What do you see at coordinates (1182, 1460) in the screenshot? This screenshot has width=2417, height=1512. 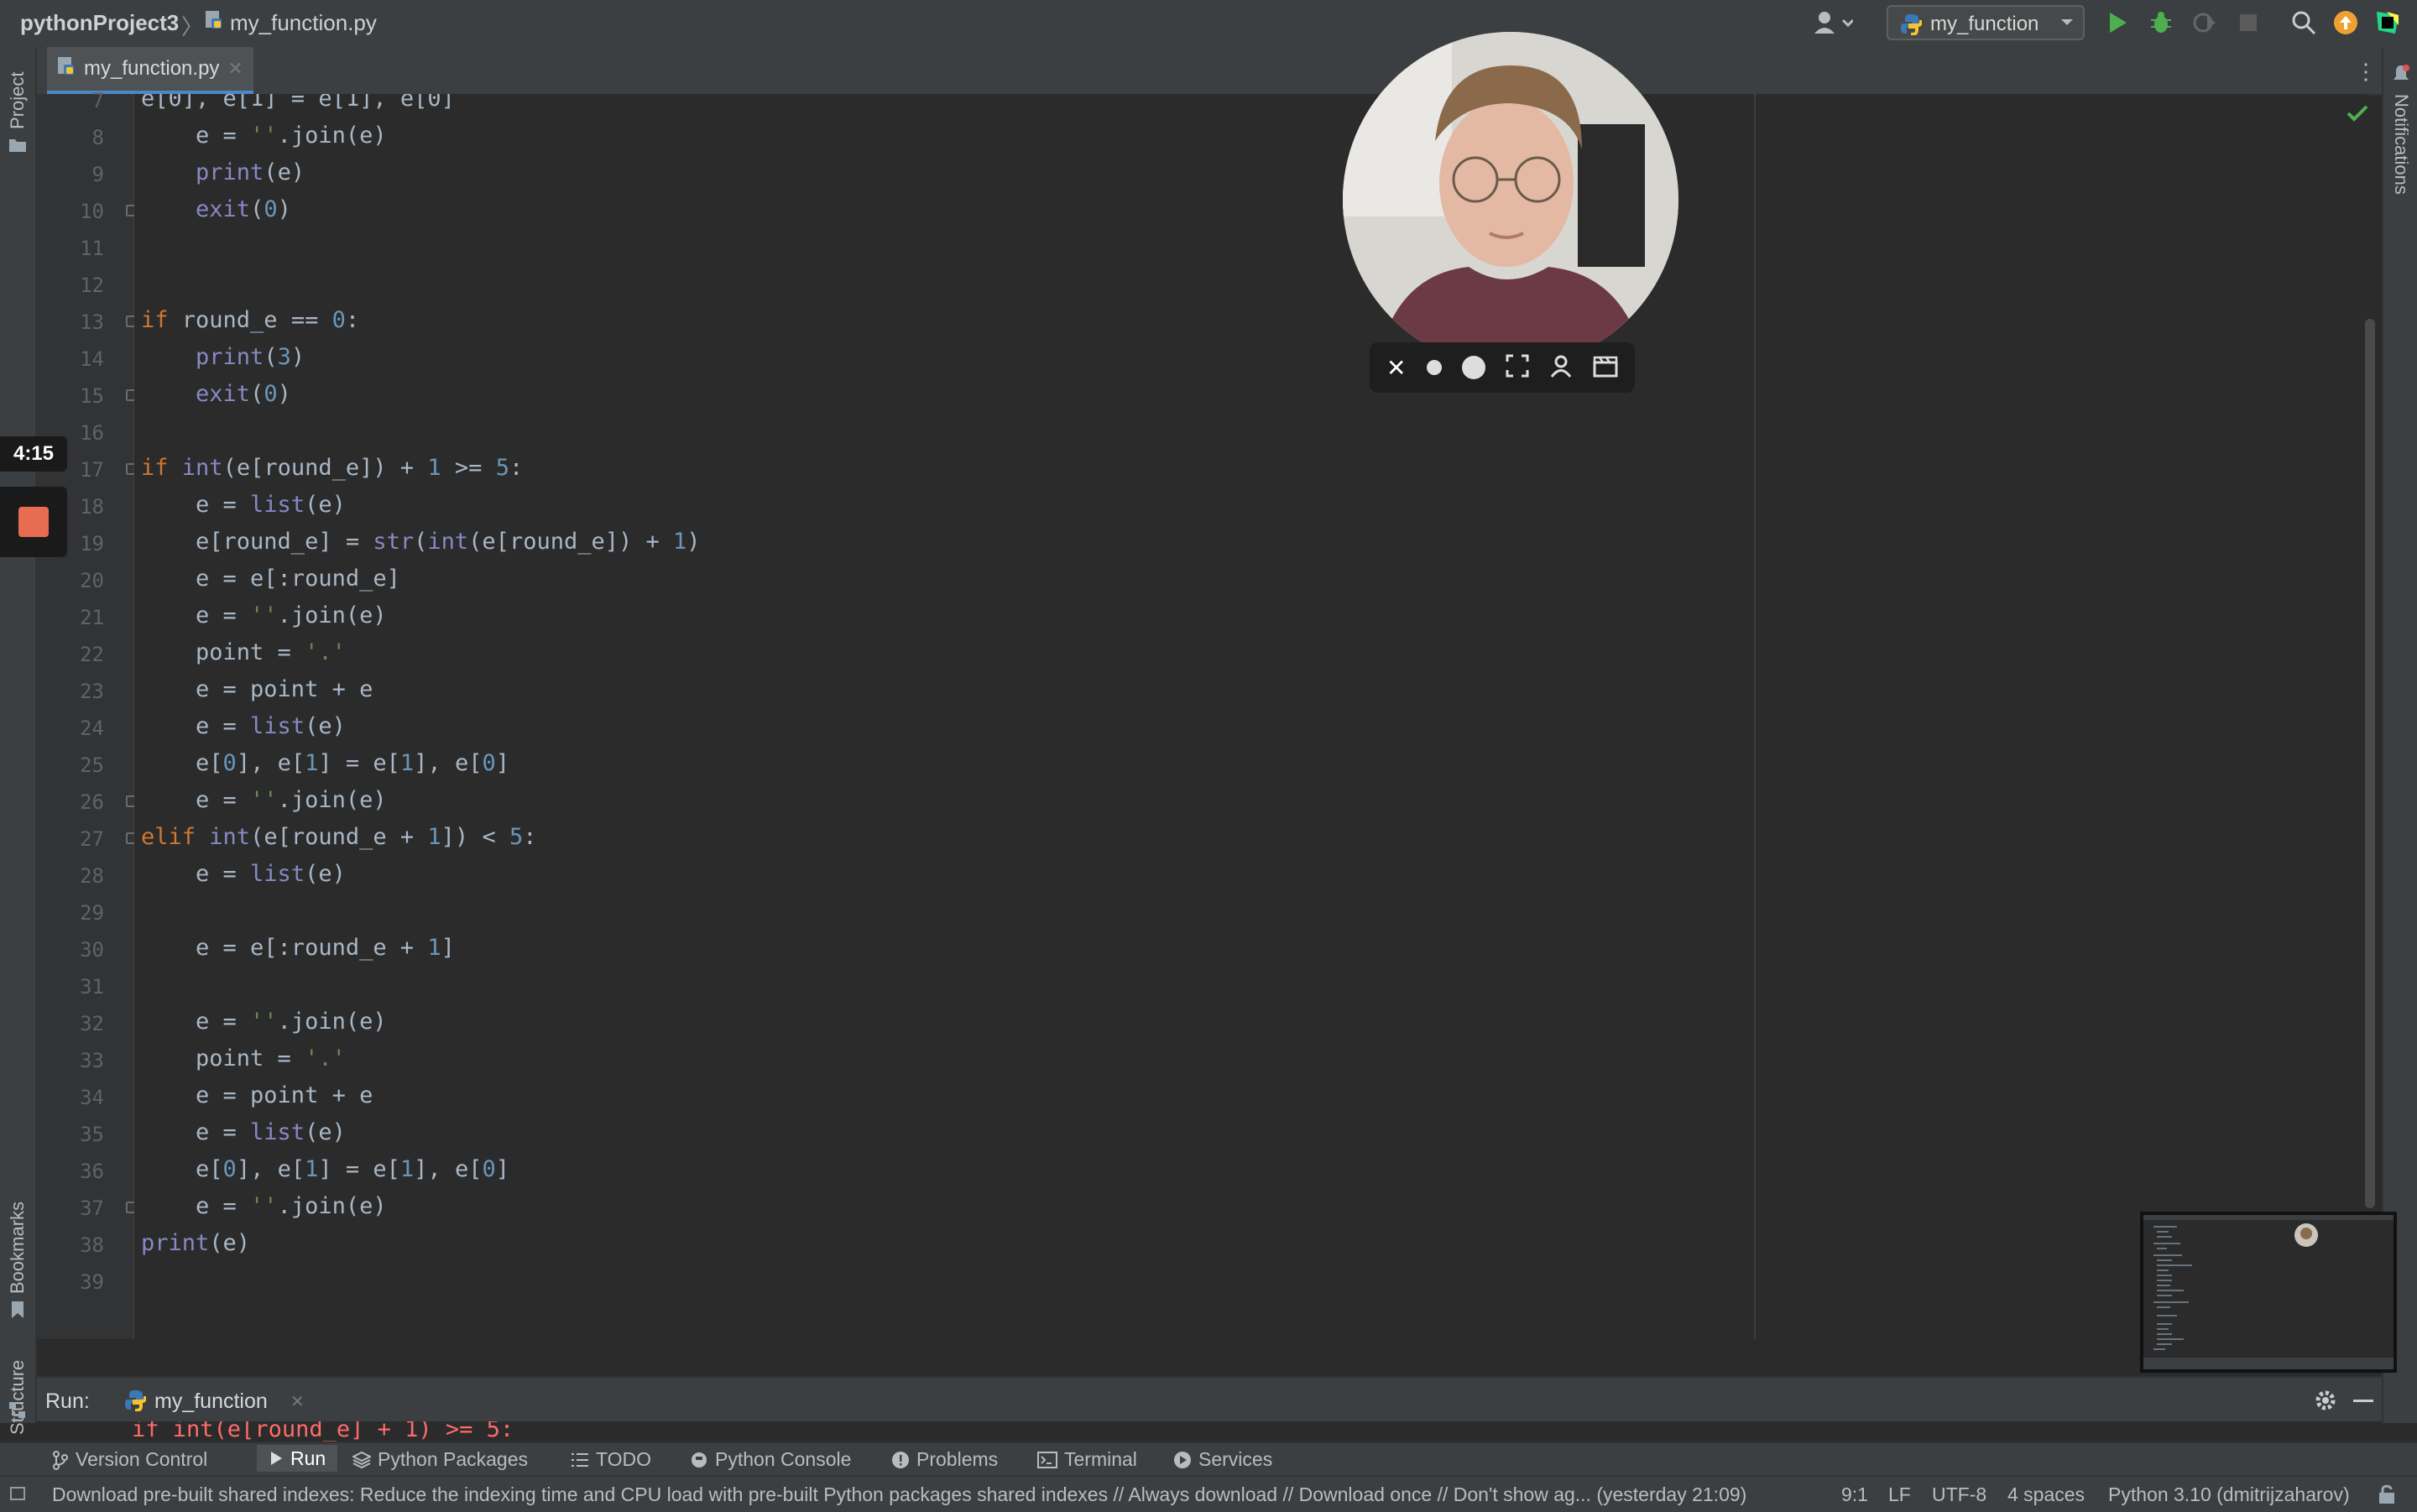 I see `services-icon` at bounding box center [1182, 1460].